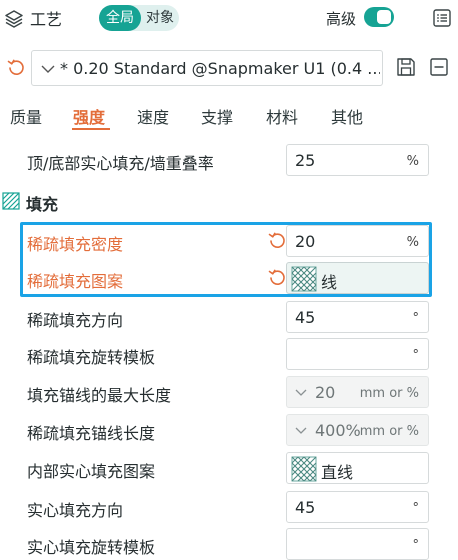  I want to click on infill-direction-input: 45 °, so click(357, 317).